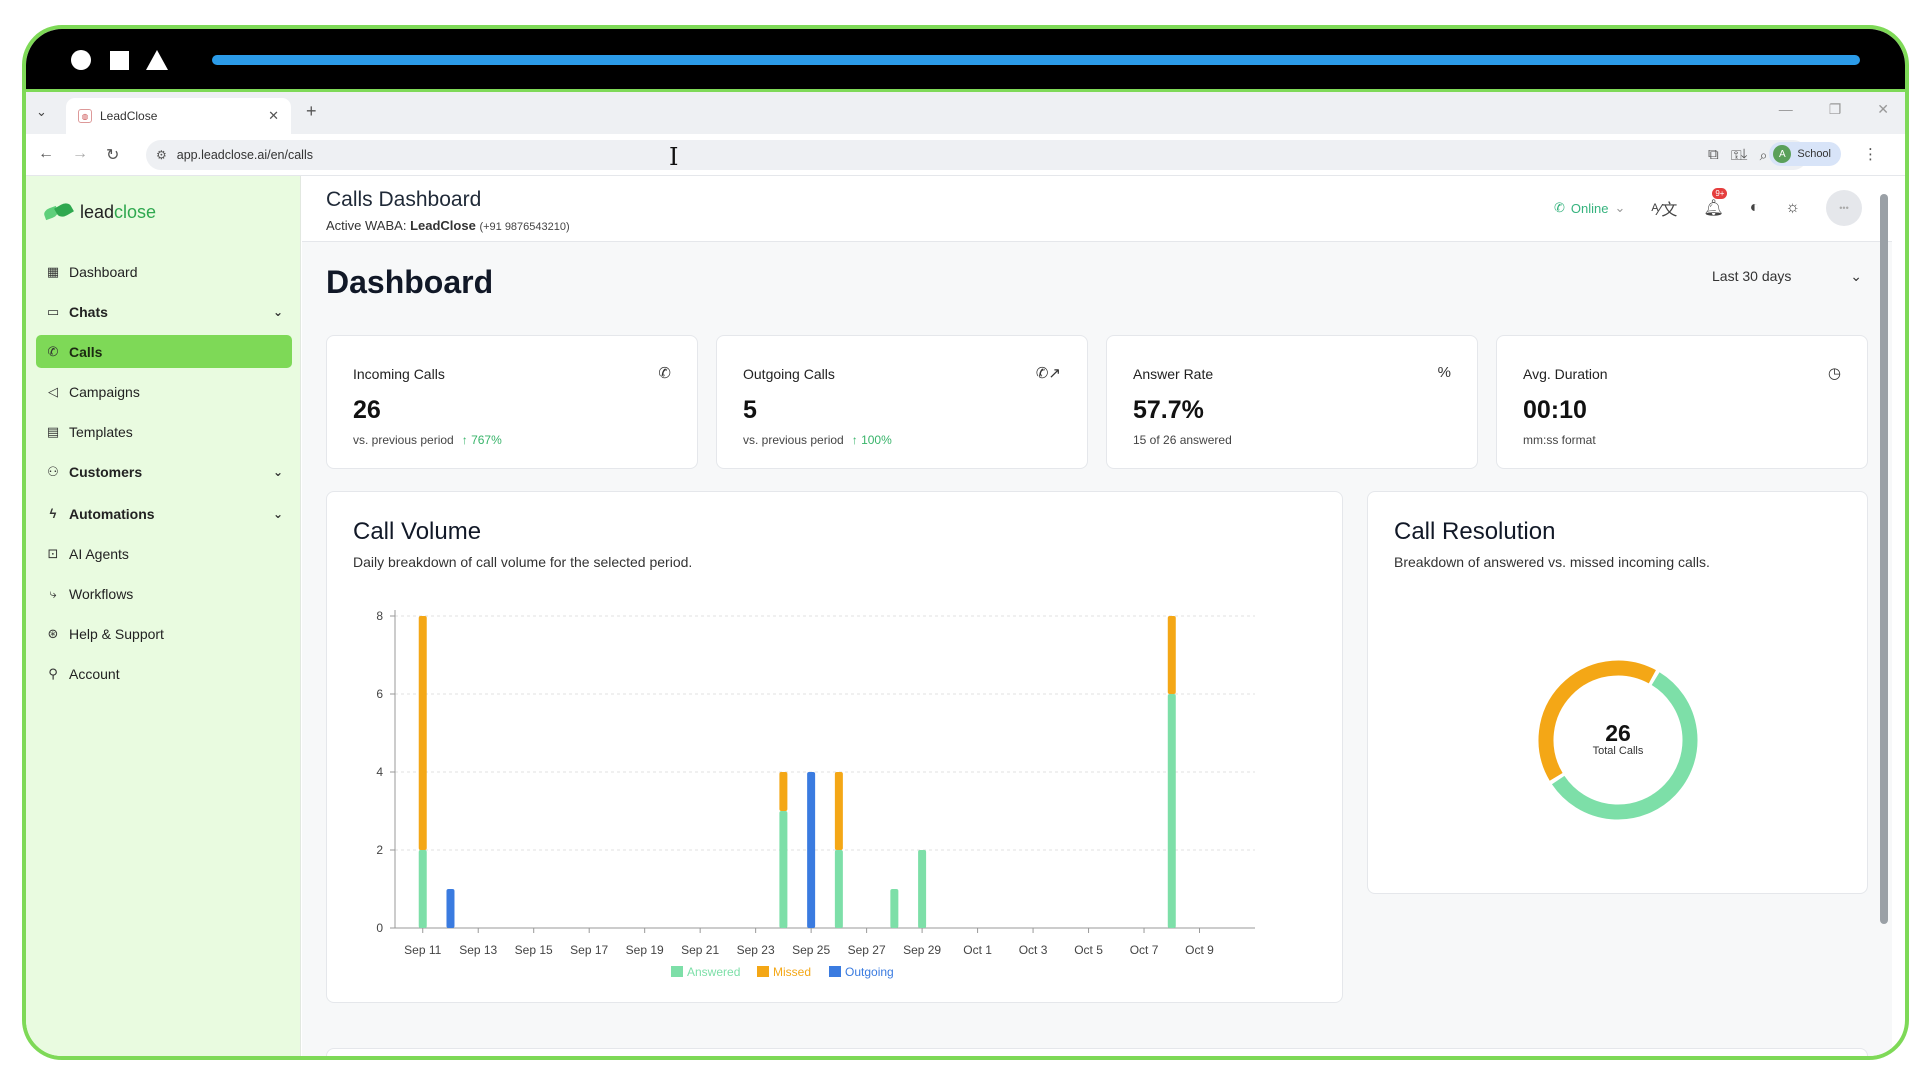 This screenshot has width=1920, height=1080. Describe the element at coordinates (1870, 154) in the screenshot. I see `browser-menu-icon: ⋮` at that location.